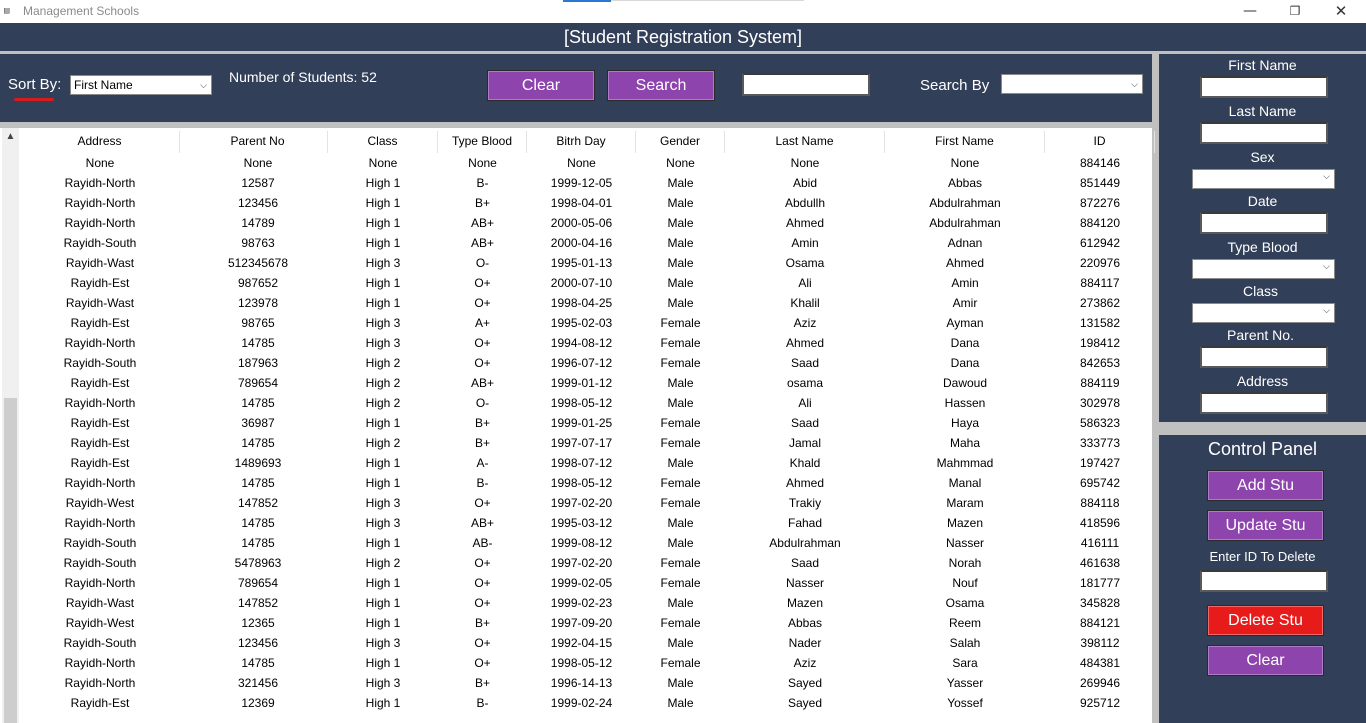  I want to click on address-input, so click(1264, 403).